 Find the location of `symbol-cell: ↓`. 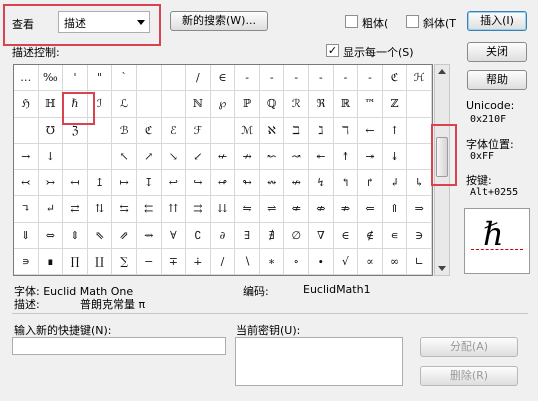

symbol-cell: ↓ is located at coordinates (51, 156).